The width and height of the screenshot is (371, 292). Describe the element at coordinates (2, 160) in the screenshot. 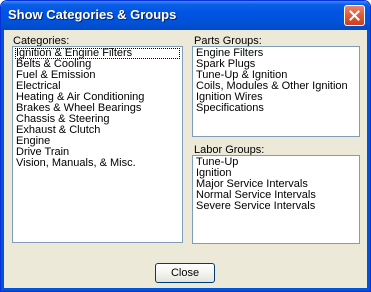

I see `window-frame-left` at that location.